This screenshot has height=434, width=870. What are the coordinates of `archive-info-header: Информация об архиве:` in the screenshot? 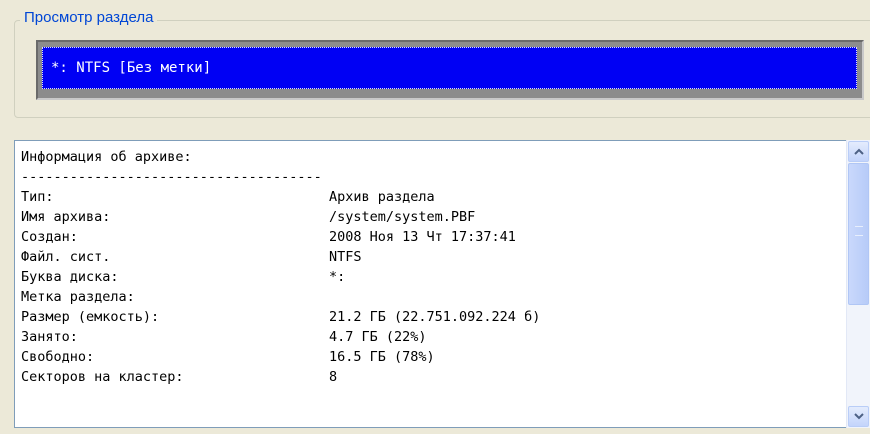 It's located at (106, 157).